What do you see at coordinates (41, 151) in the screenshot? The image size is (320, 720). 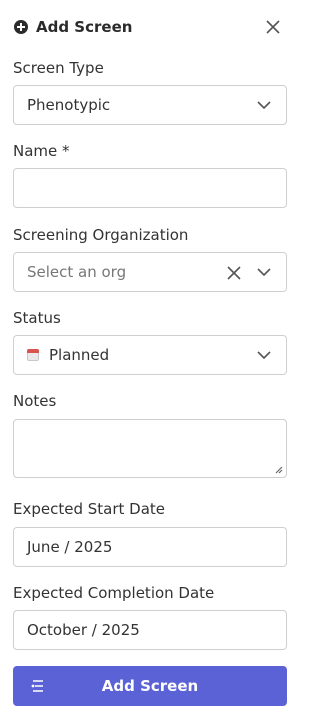 I see `name-label: Name *` at bounding box center [41, 151].